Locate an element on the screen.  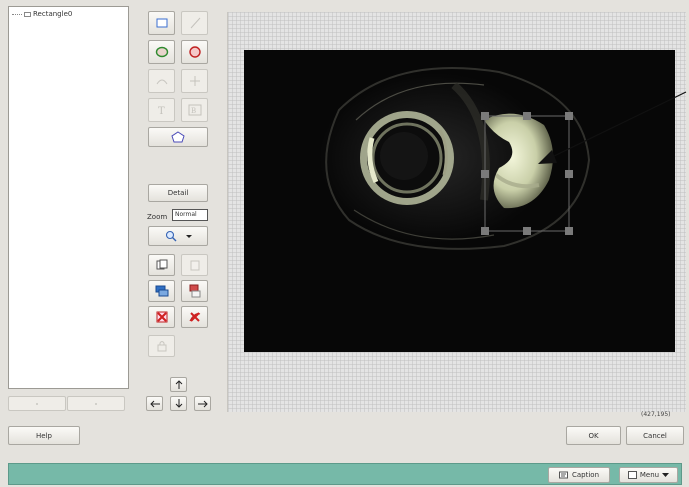
detail-button: Detail is located at coordinates (178, 193).